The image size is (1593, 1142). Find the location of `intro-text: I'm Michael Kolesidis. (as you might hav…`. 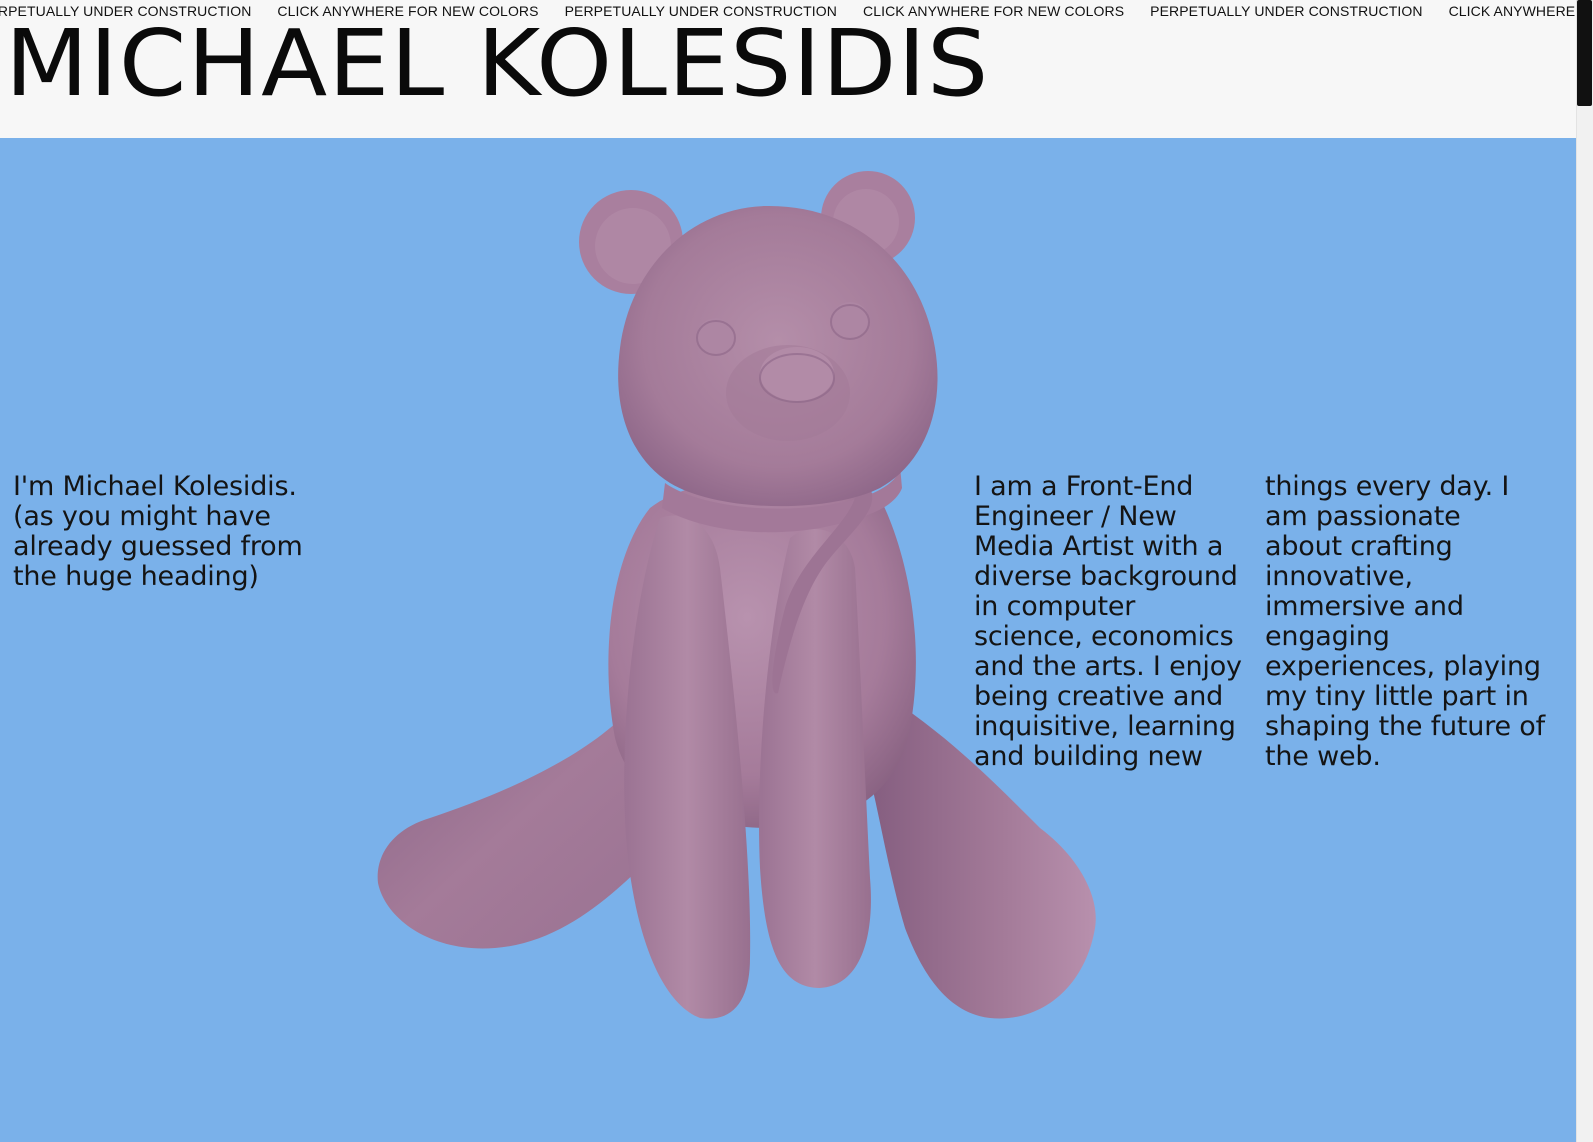

intro-text: I'm Michael Kolesidis. (as you might hav… is located at coordinates (158, 531).